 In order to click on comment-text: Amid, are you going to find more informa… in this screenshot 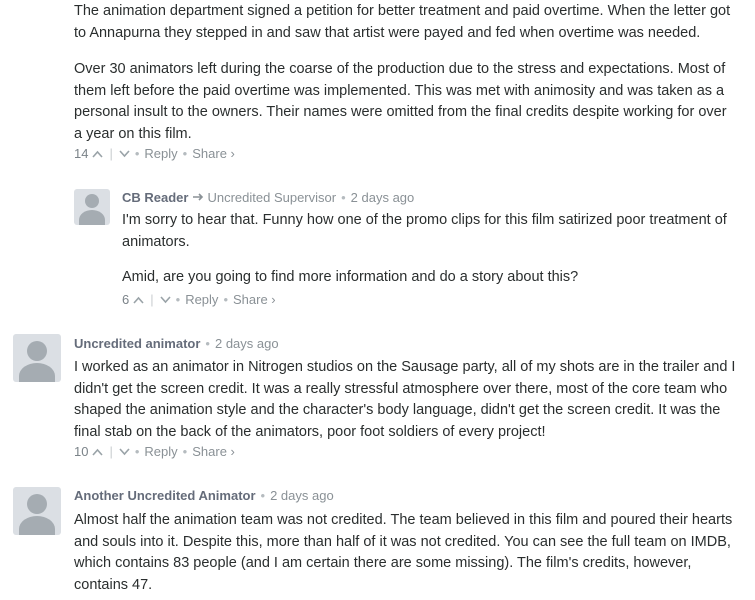, I will do `click(350, 277)`.